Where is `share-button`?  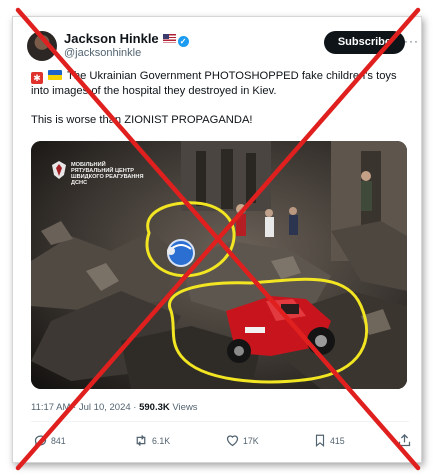 share-button is located at coordinates (406, 440).